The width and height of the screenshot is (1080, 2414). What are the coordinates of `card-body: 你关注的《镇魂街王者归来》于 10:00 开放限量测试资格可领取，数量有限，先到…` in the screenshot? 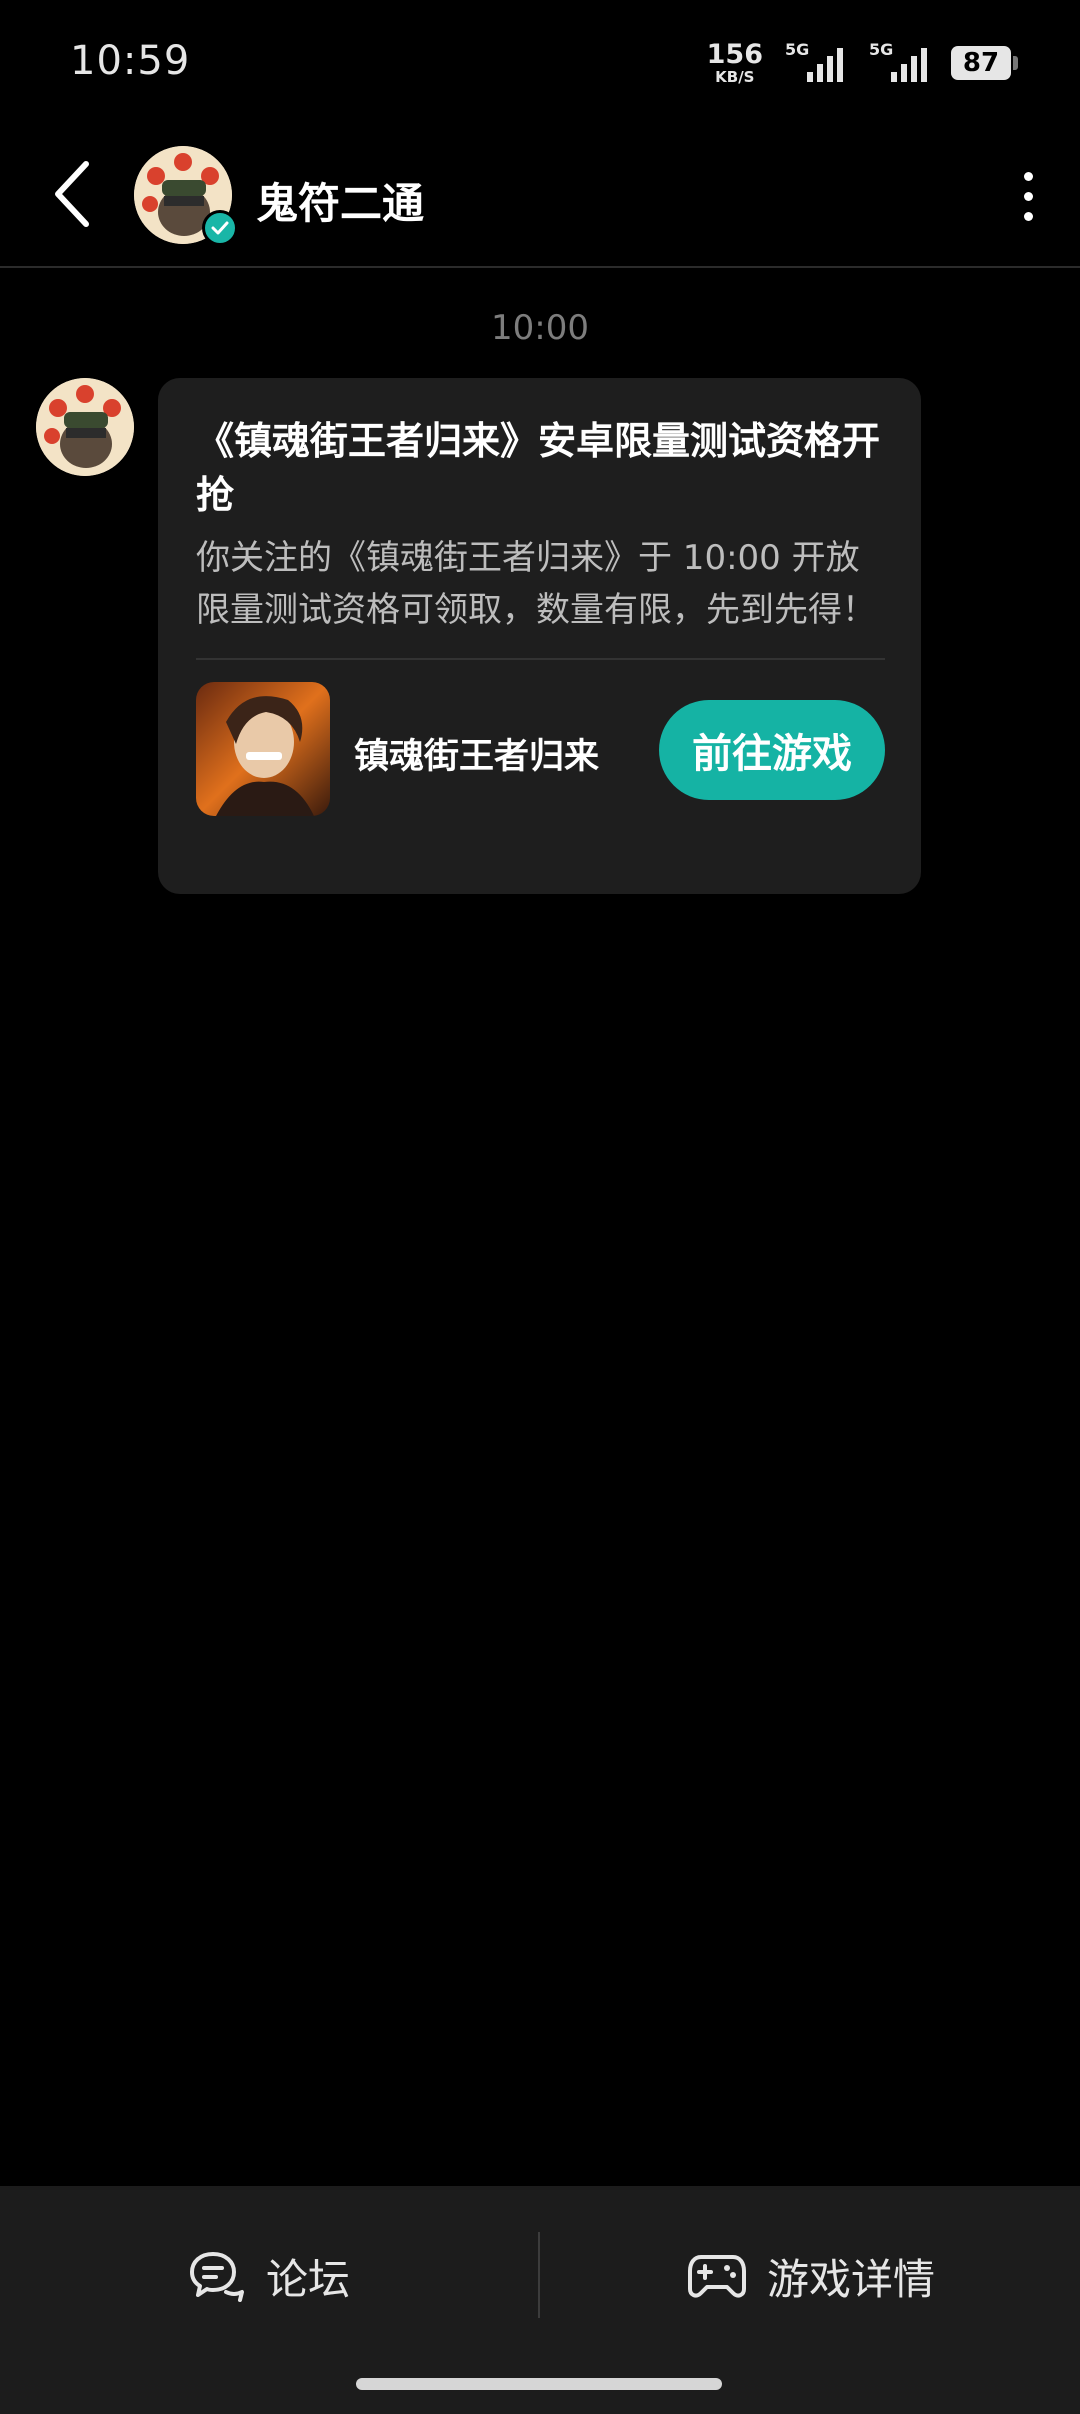 It's located at (536, 584).